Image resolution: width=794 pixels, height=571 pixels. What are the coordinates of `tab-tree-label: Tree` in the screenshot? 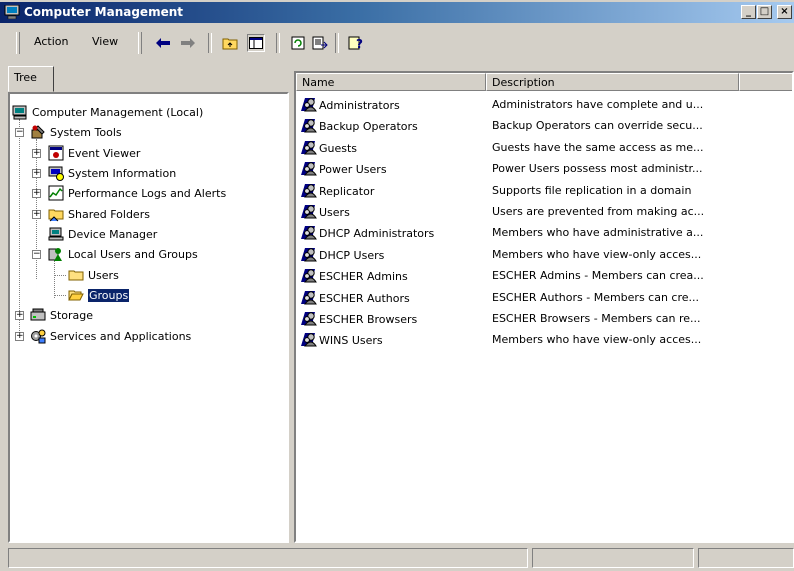 It's located at (25, 77).